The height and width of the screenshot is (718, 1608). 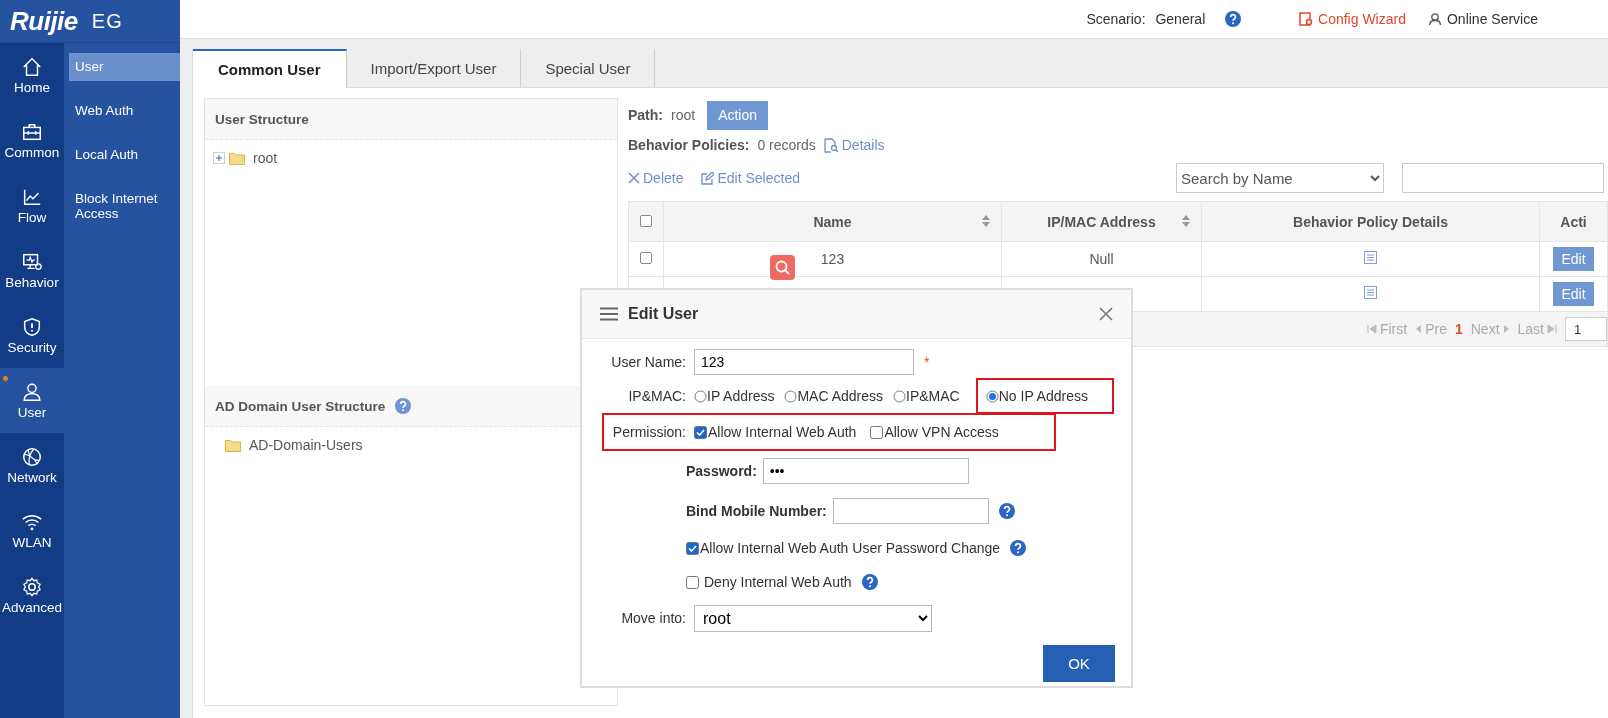 What do you see at coordinates (1101, 259) in the screenshot?
I see `table-cell: Null` at bounding box center [1101, 259].